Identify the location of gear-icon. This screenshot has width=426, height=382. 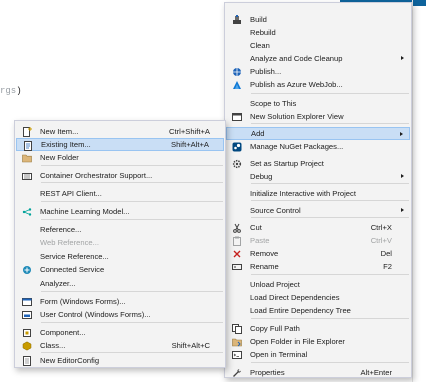
(237, 163).